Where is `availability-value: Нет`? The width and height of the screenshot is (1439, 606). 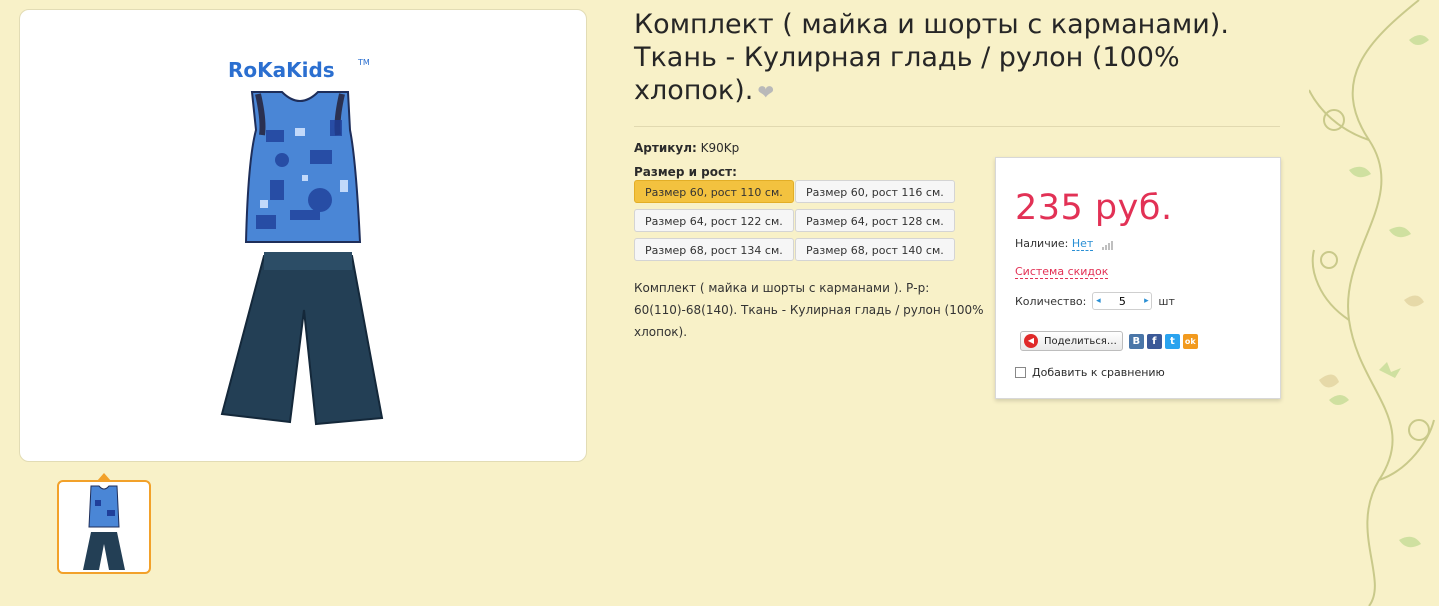
availability-value: Нет is located at coordinates (1082, 244).